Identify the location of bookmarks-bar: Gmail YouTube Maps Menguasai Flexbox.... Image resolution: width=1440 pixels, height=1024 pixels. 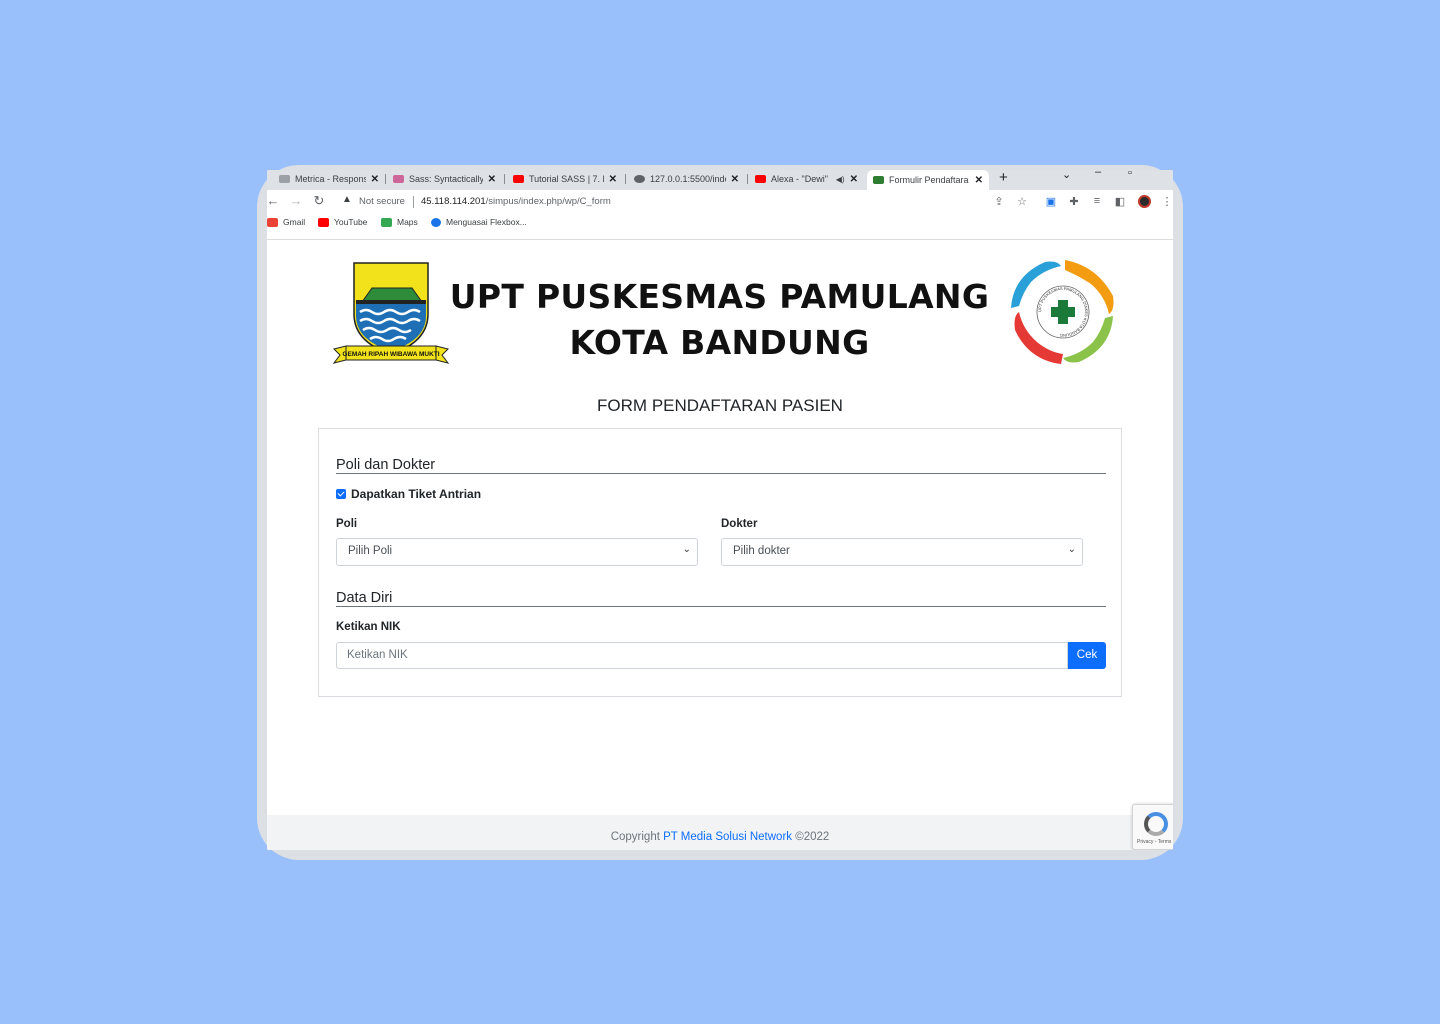
(720, 225).